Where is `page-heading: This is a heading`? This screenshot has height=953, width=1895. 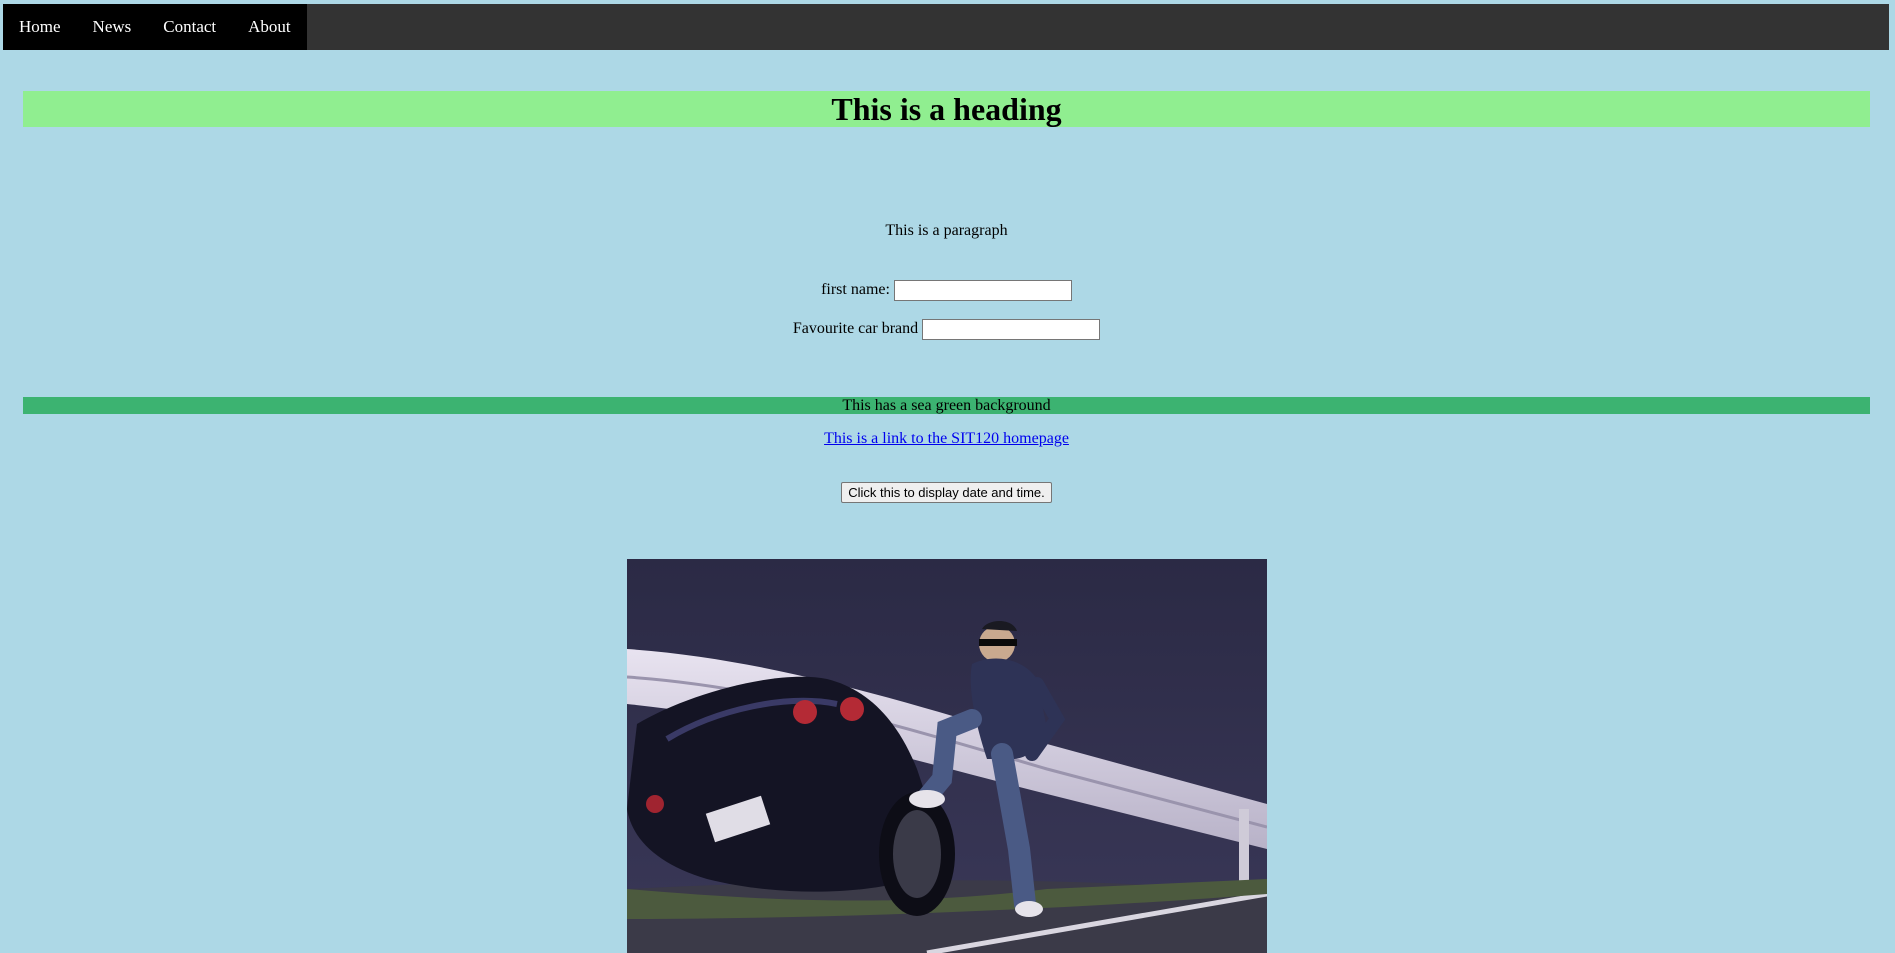
page-heading: This is a heading is located at coordinates (946, 109).